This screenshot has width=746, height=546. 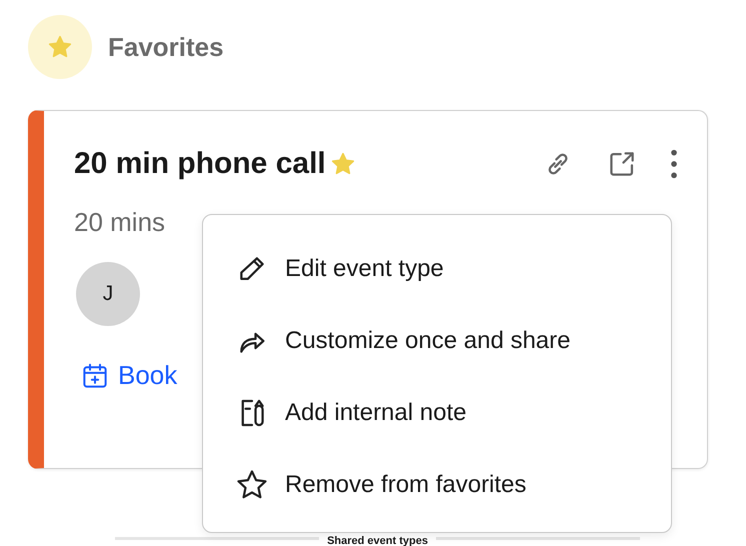 What do you see at coordinates (129, 375) in the screenshot?
I see `book-link: Book` at bounding box center [129, 375].